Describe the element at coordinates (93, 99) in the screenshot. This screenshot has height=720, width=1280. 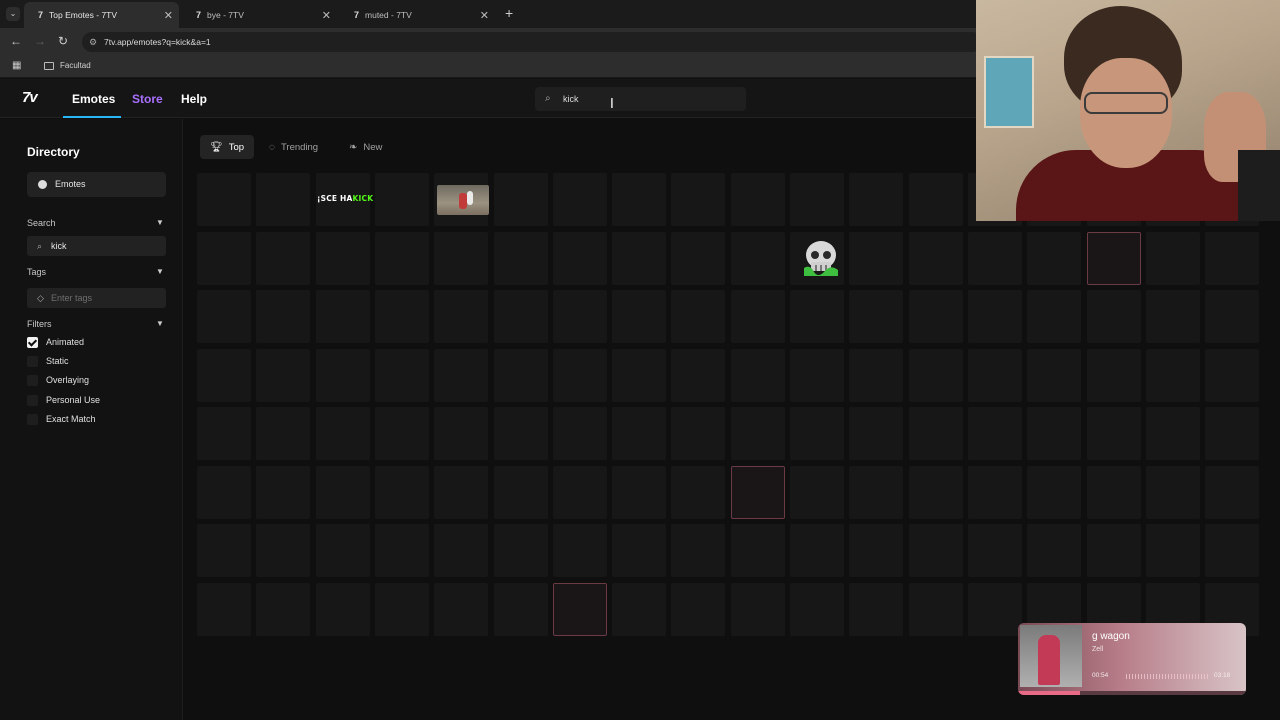
I see `nav-emotes-link: Emotes` at that location.